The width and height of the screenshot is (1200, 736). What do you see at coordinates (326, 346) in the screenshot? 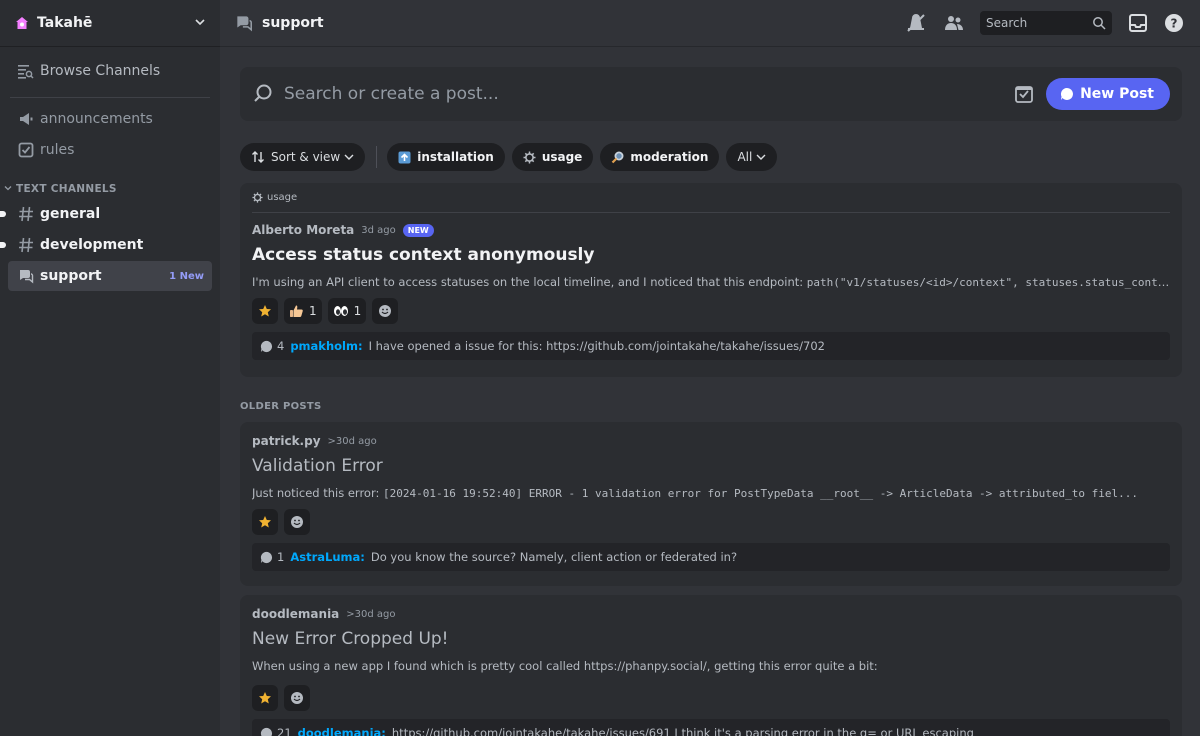
I see `reply-user: pmakholm:` at bounding box center [326, 346].